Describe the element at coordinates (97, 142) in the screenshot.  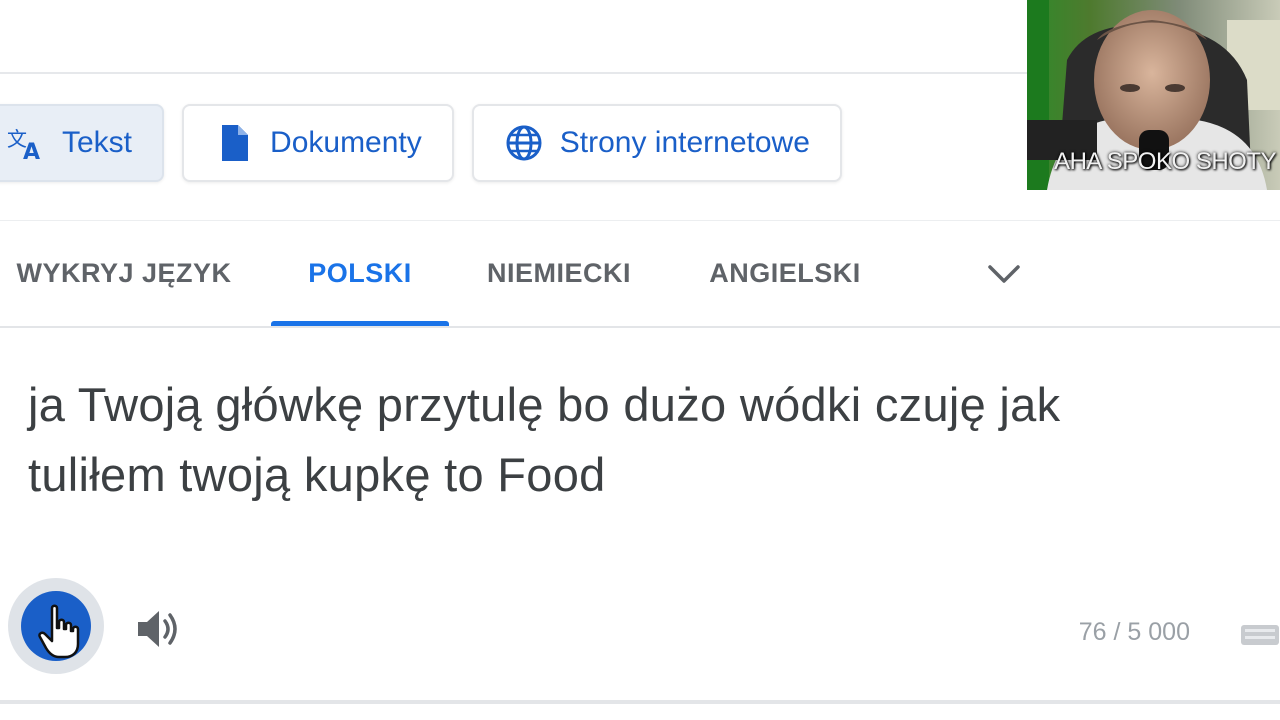
I see `tab-text-label: Tekst` at that location.